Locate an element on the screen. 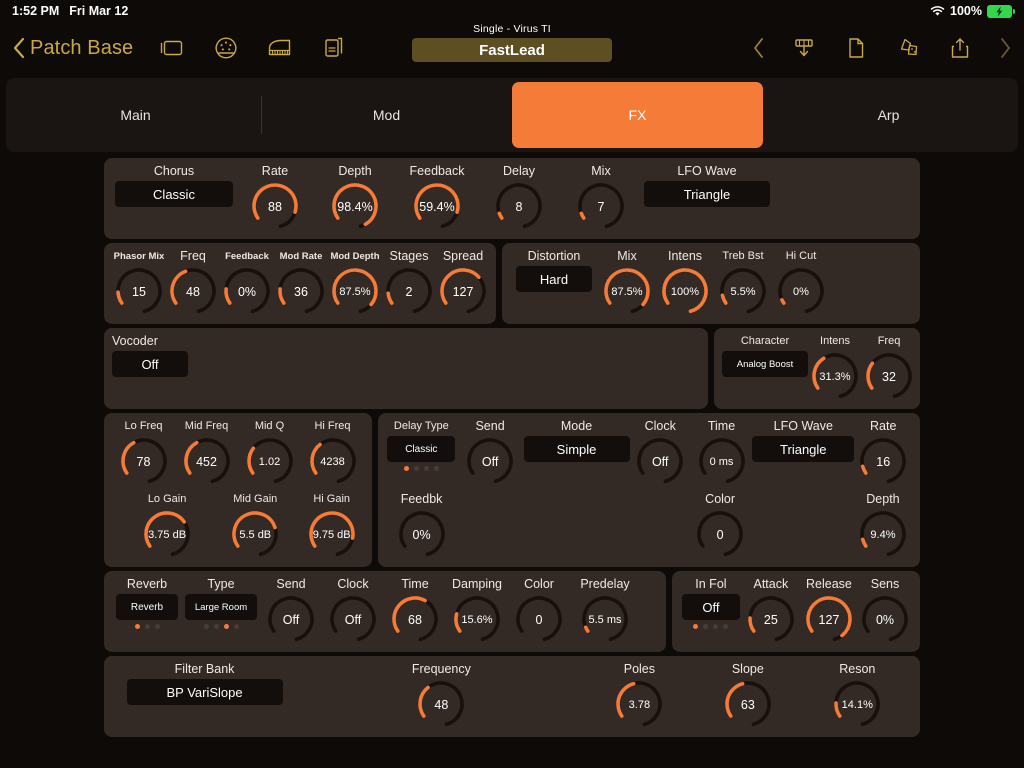 This screenshot has width=1024, height=768. character-dropdown: Analog Boost is located at coordinates (765, 364).